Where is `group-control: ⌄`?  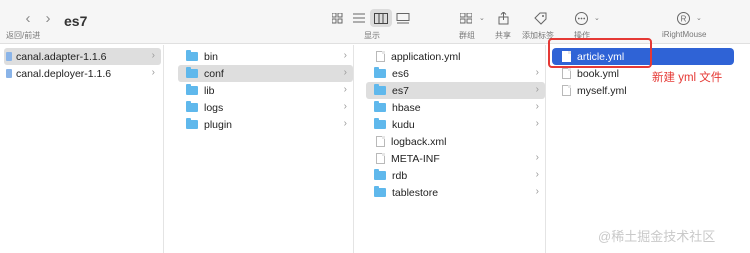
group-control: ⌄ is located at coordinates (470, 18).